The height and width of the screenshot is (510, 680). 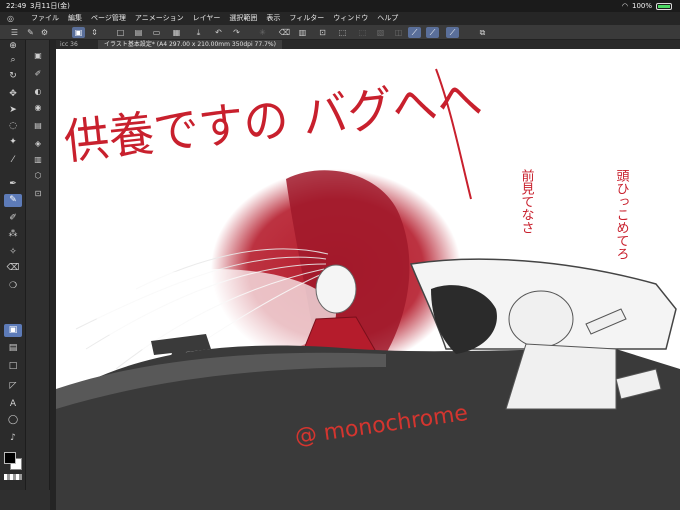 What do you see at coordinates (12, 18) in the screenshot?
I see `app-logo-icon: ◎` at bounding box center [12, 18].